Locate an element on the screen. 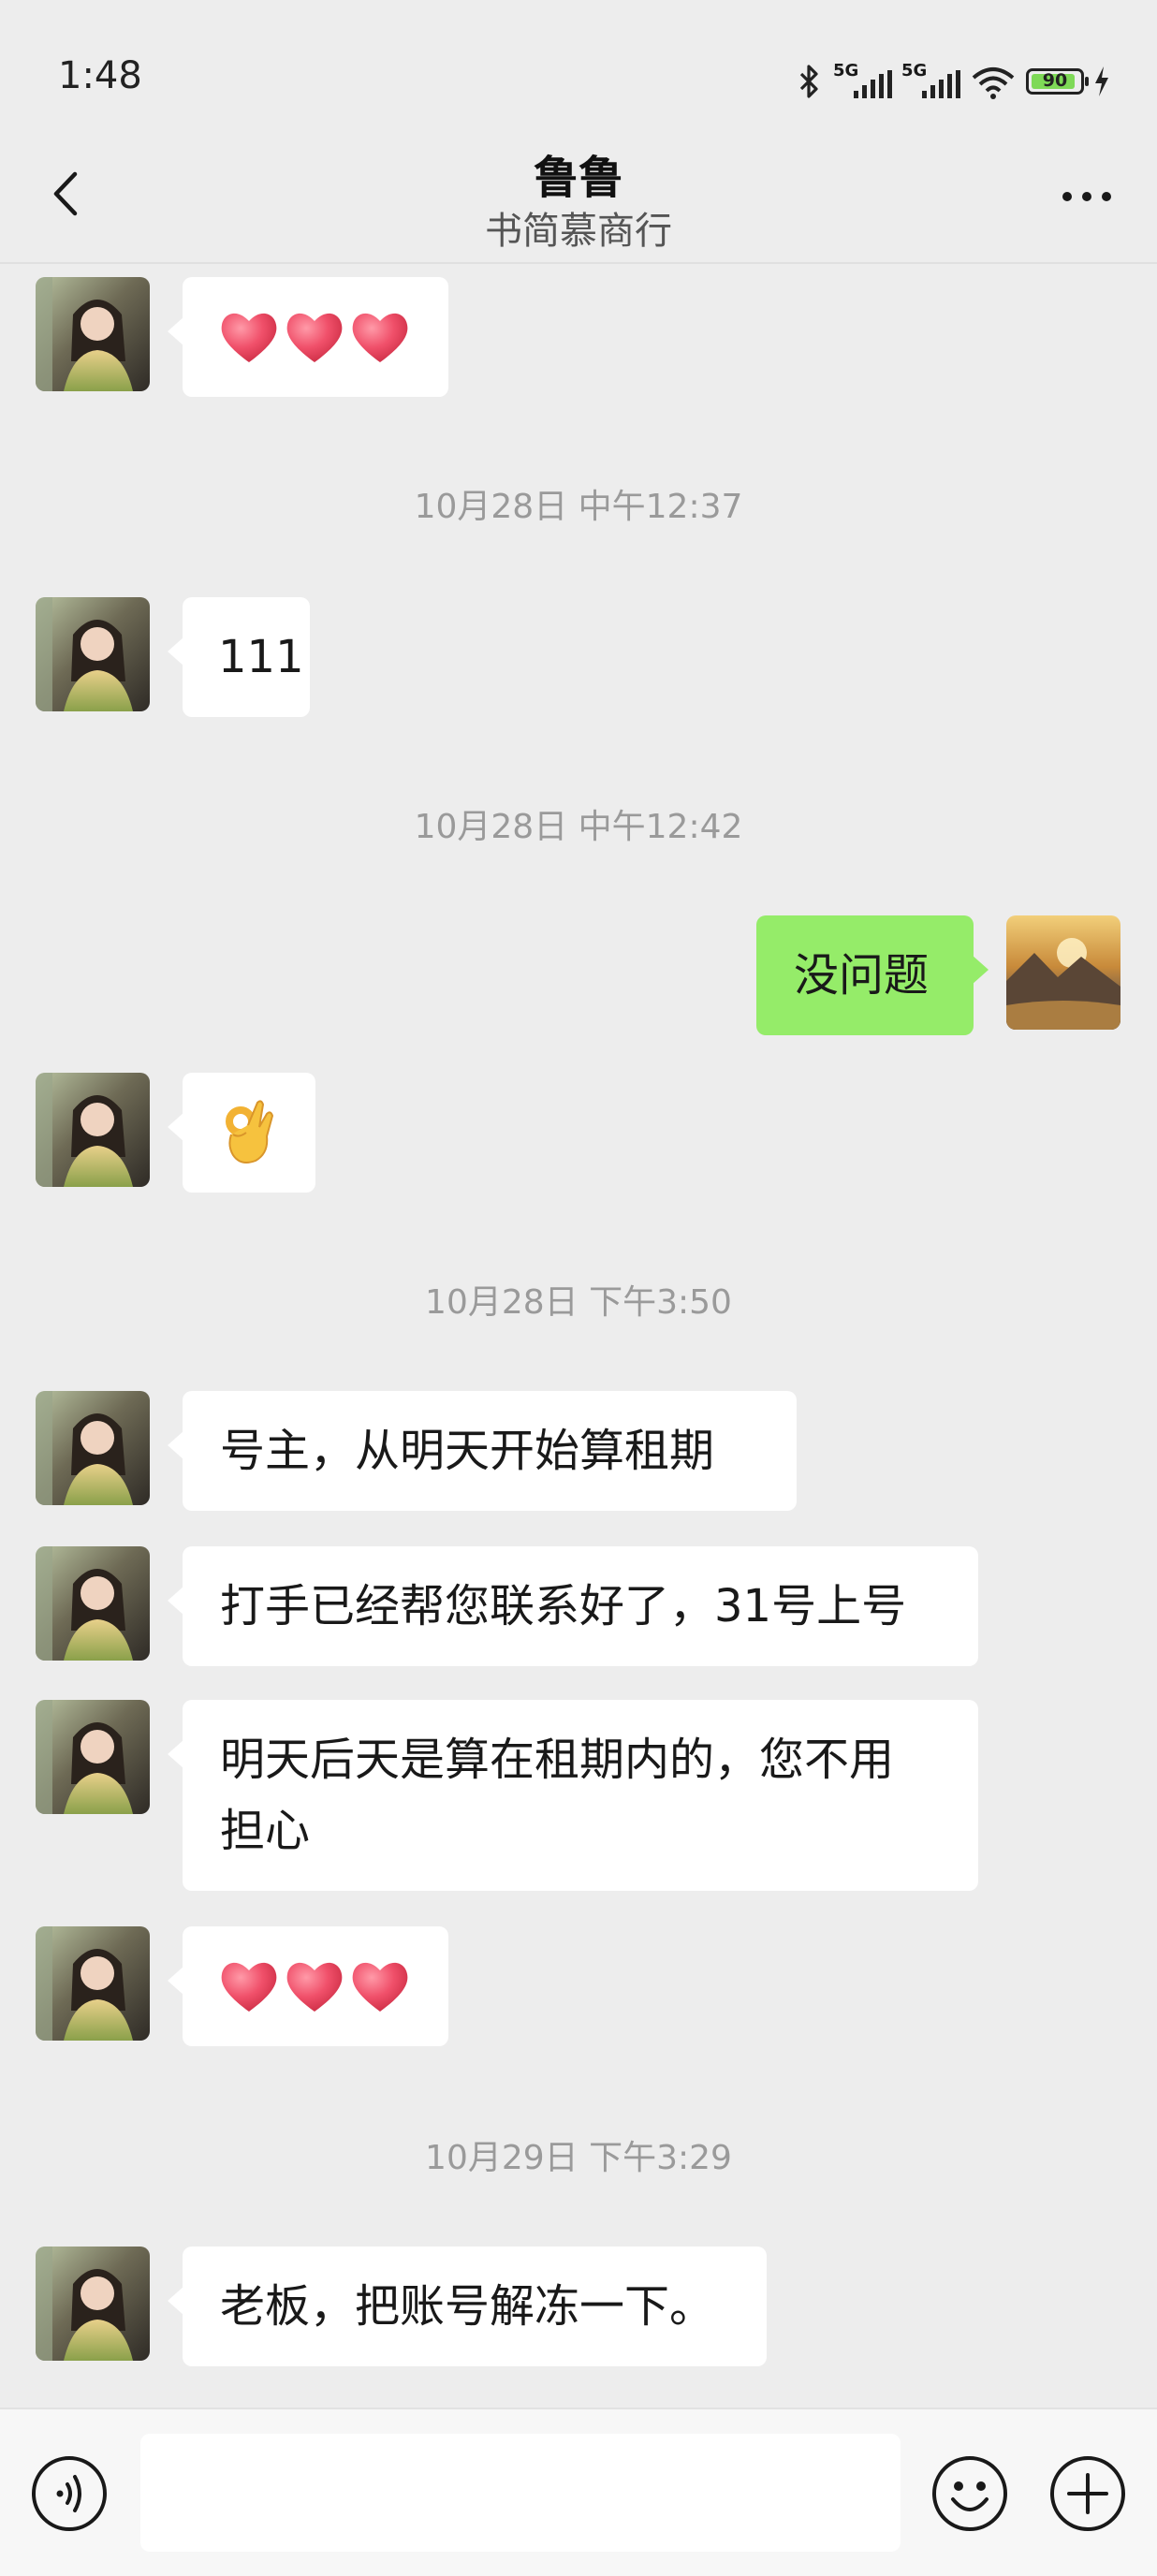 This screenshot has height=2576, width=1157. message-bubble-outgoing: 没问题 is located at coordinates (872, 975).